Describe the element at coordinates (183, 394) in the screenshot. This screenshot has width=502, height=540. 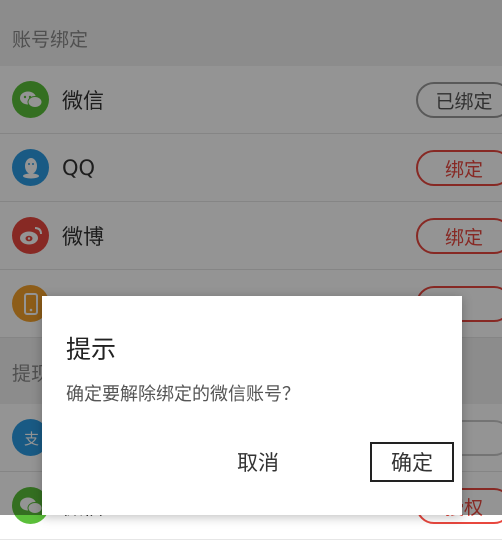
I see `dialog-message: 确定要解除绑定的微信账号？` at that location.